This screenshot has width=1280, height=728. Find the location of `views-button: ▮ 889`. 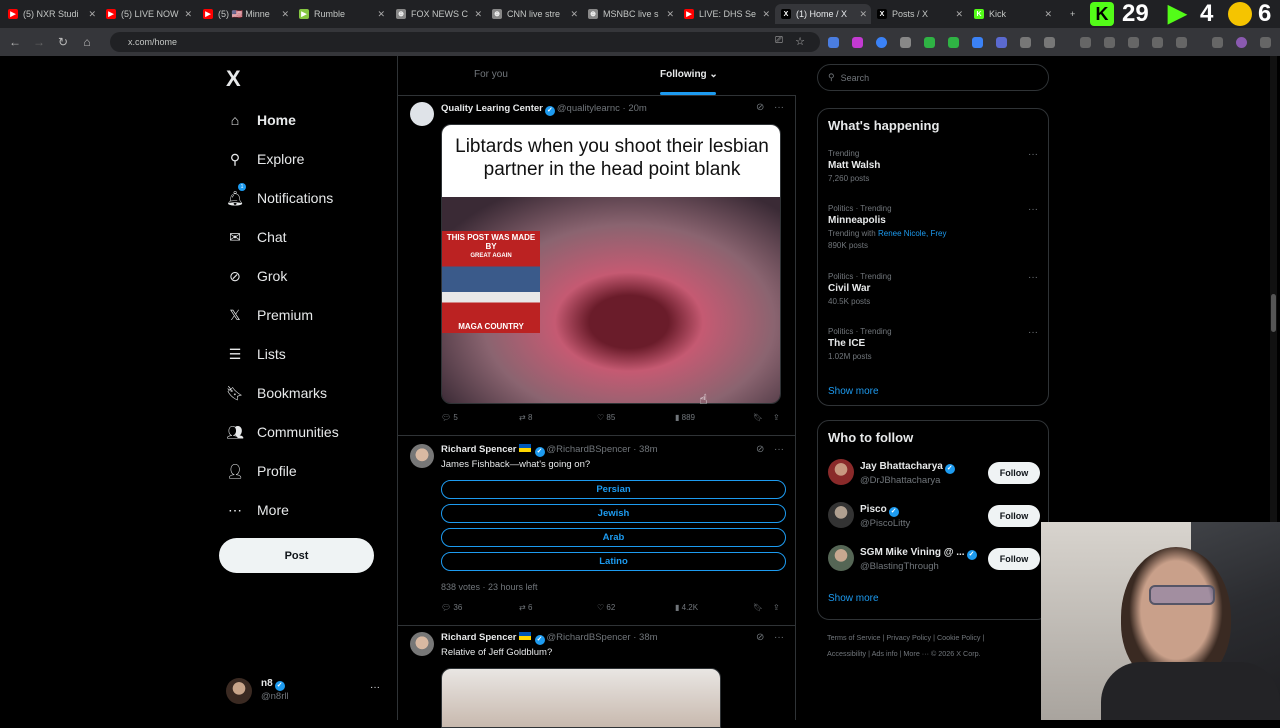

views-button: ▮ 889 is located at coordinates (685, 417).